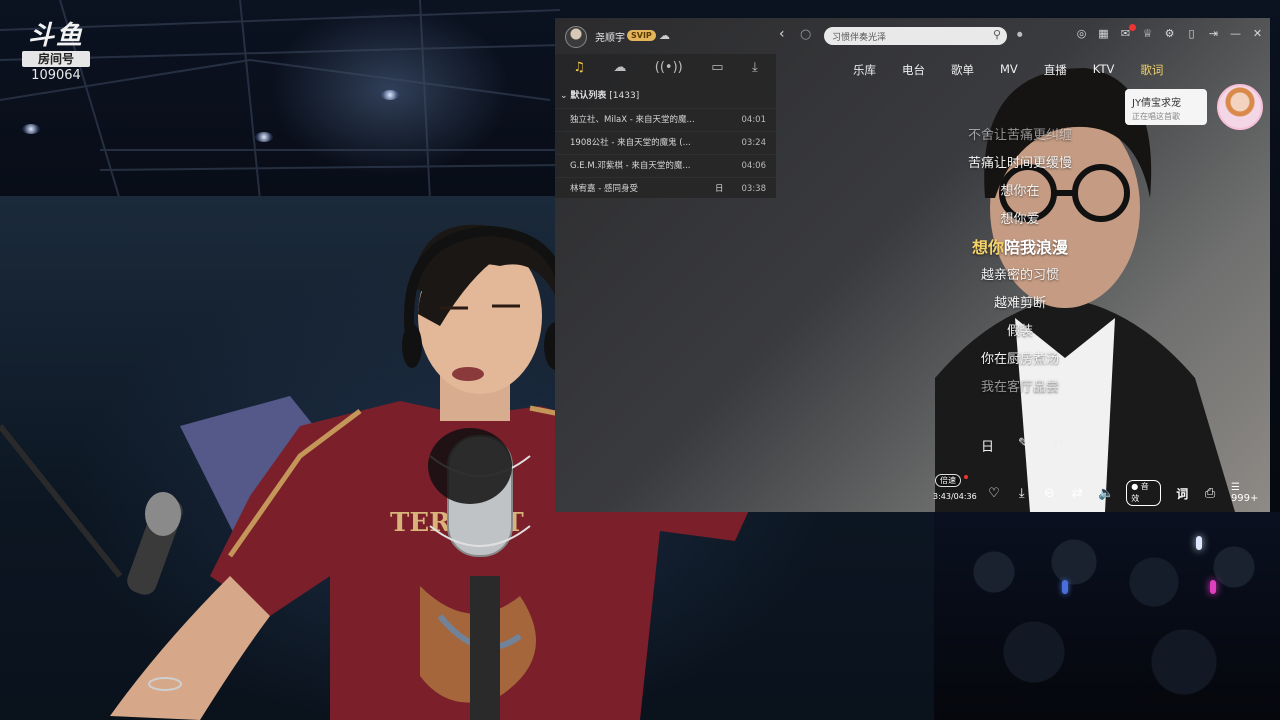 The width and height of the screenshot is (1280, 720). I want to click on singer-chat-bubble: JY倩宝求宠 正在唱这首歌, so click(1166, 107).